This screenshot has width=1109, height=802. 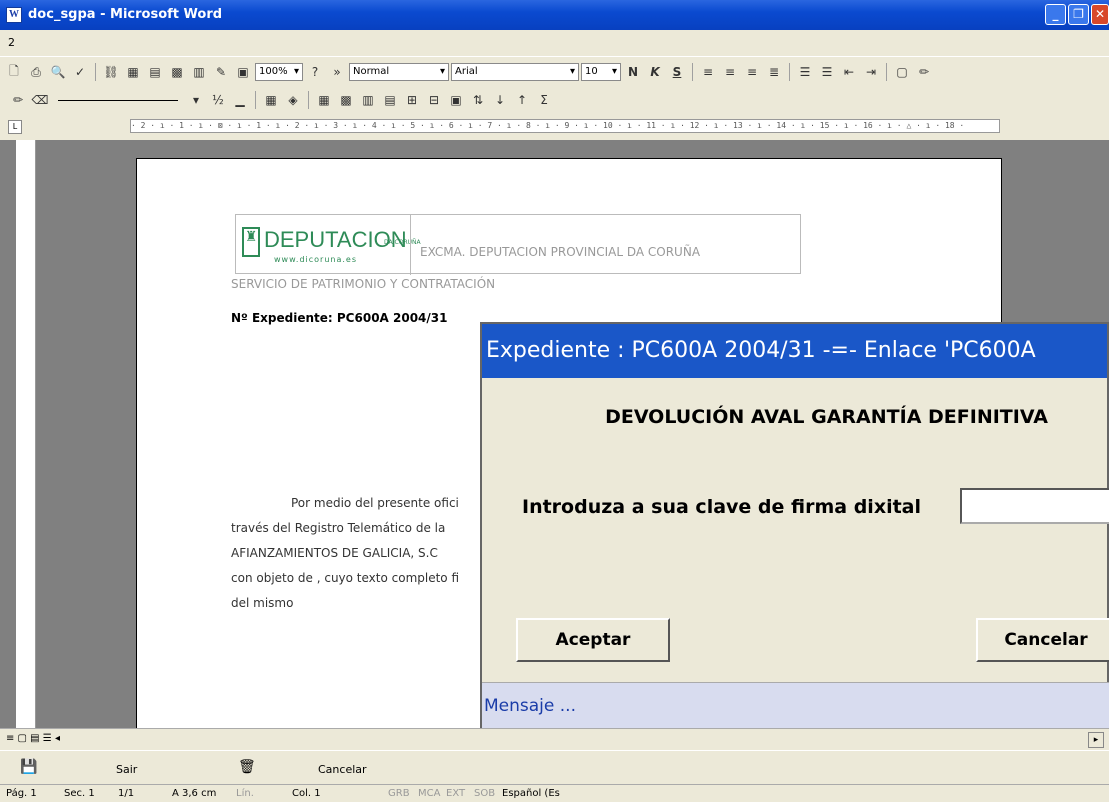 I want to click on cancel-toolbar-button: Cancelar, so click(x=342, y=769).